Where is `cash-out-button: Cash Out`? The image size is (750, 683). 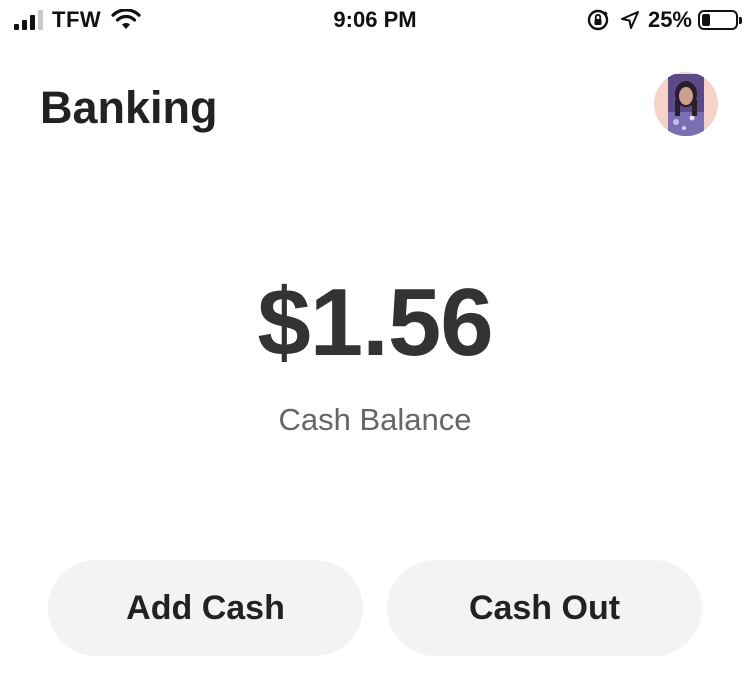
cash-out-button: Cash Out is located at coordinates (544, 608).